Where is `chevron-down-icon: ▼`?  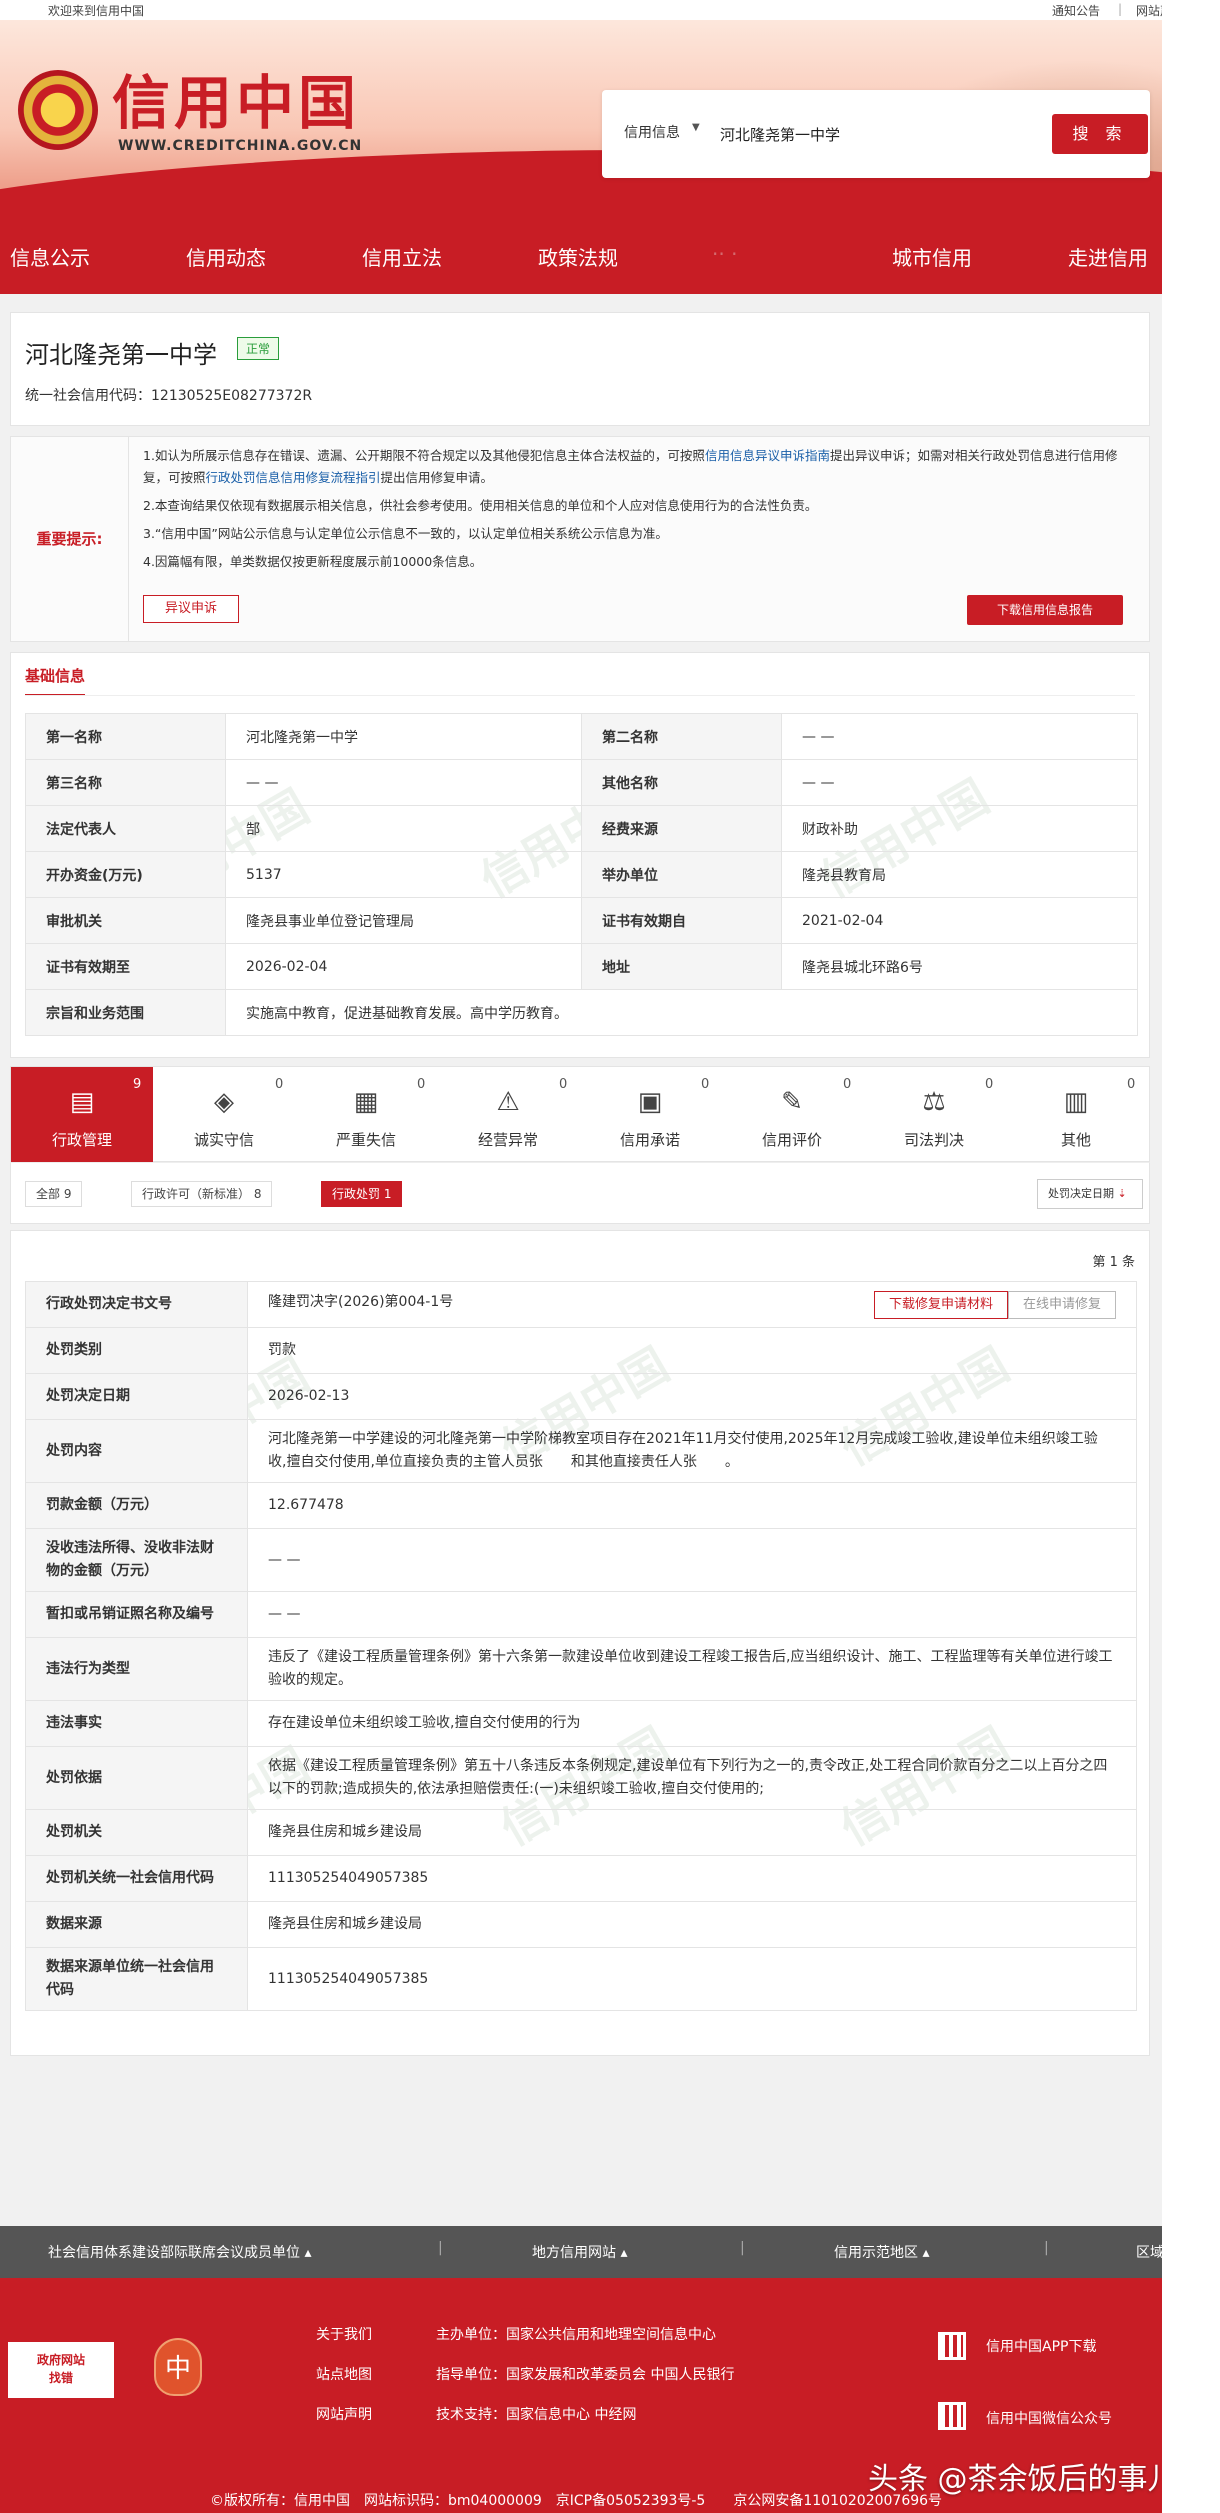 chevron-down-icon: ▼ is located at coordinates (696, 127).